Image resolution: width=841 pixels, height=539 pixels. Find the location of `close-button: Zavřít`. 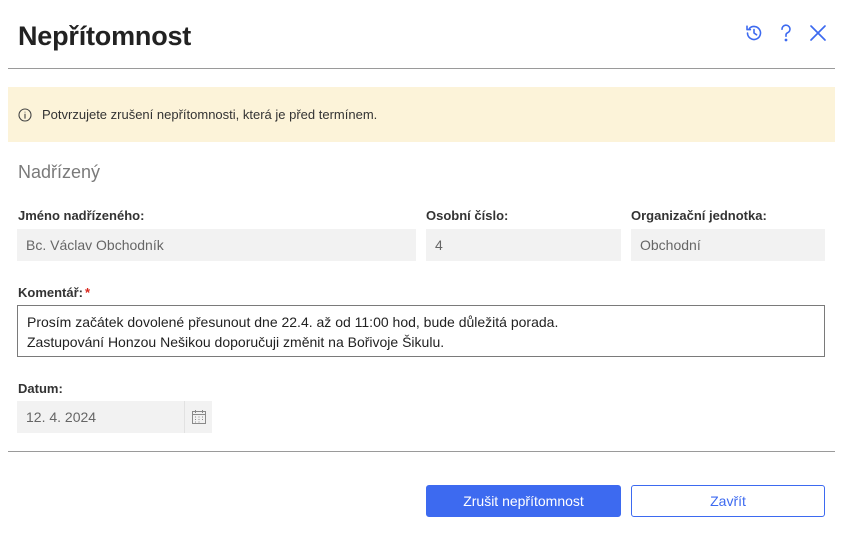

close-button: Zavřít is located at coordinates (728, 501).